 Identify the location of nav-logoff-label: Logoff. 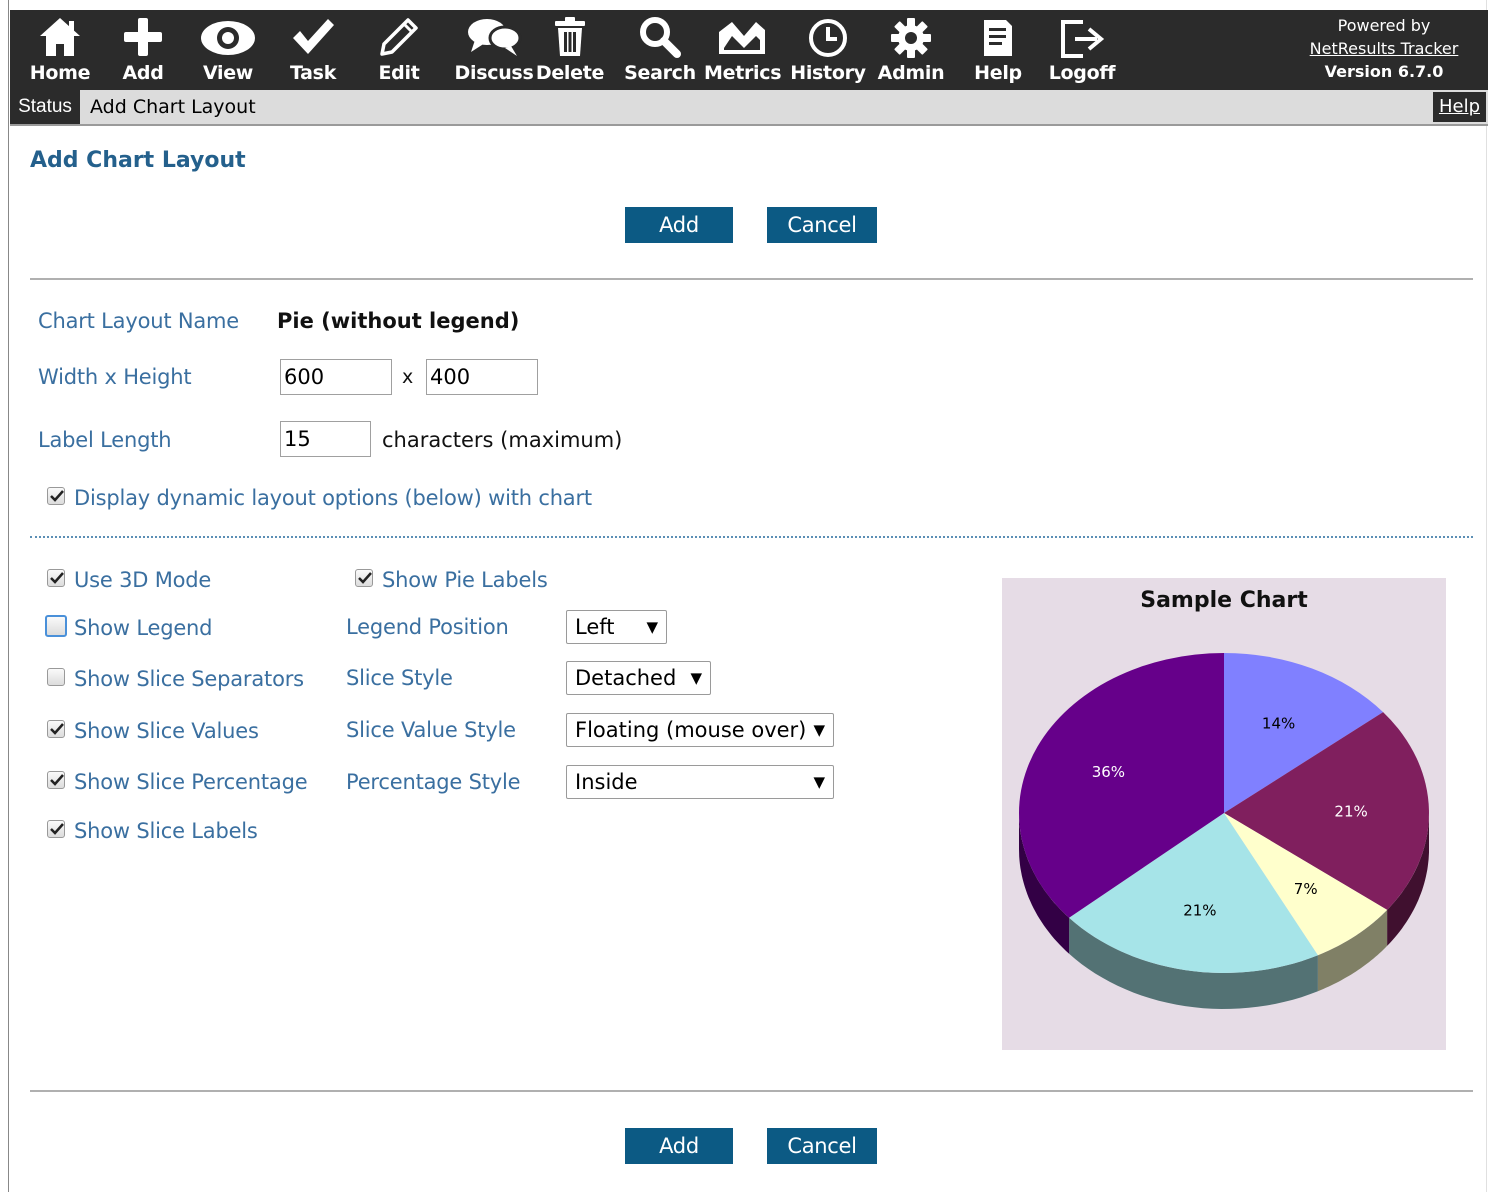
(1082, 73).